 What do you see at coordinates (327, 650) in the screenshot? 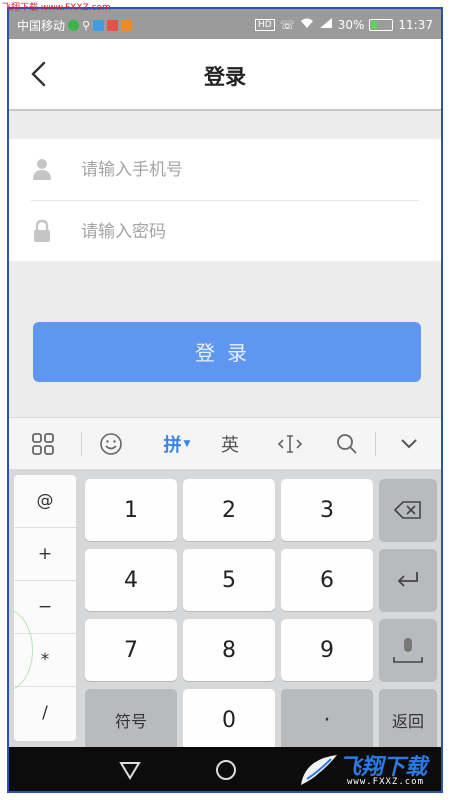
I see `key-9: 9` at bounding box center [327, 650].